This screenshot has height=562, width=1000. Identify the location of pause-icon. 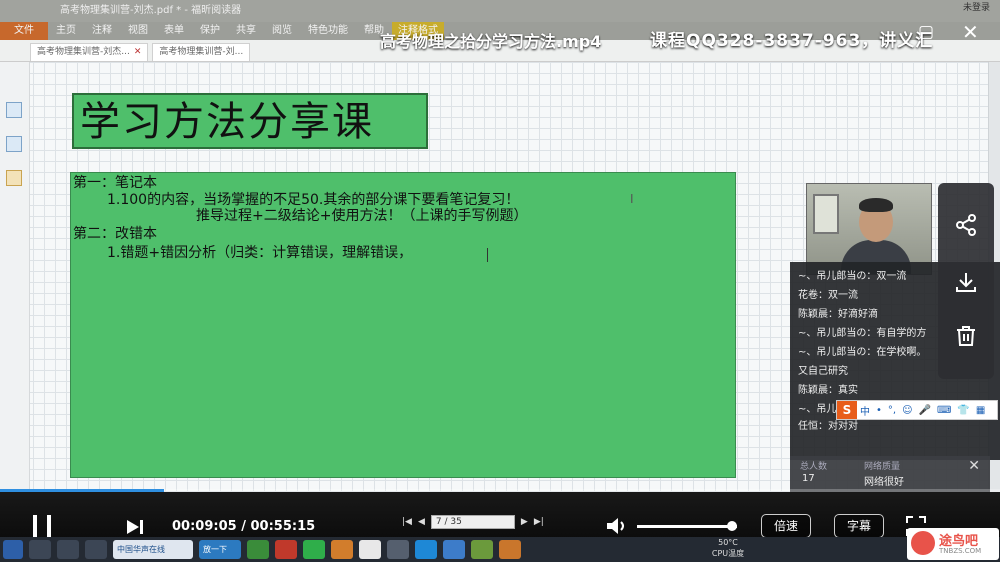
(44, 527).